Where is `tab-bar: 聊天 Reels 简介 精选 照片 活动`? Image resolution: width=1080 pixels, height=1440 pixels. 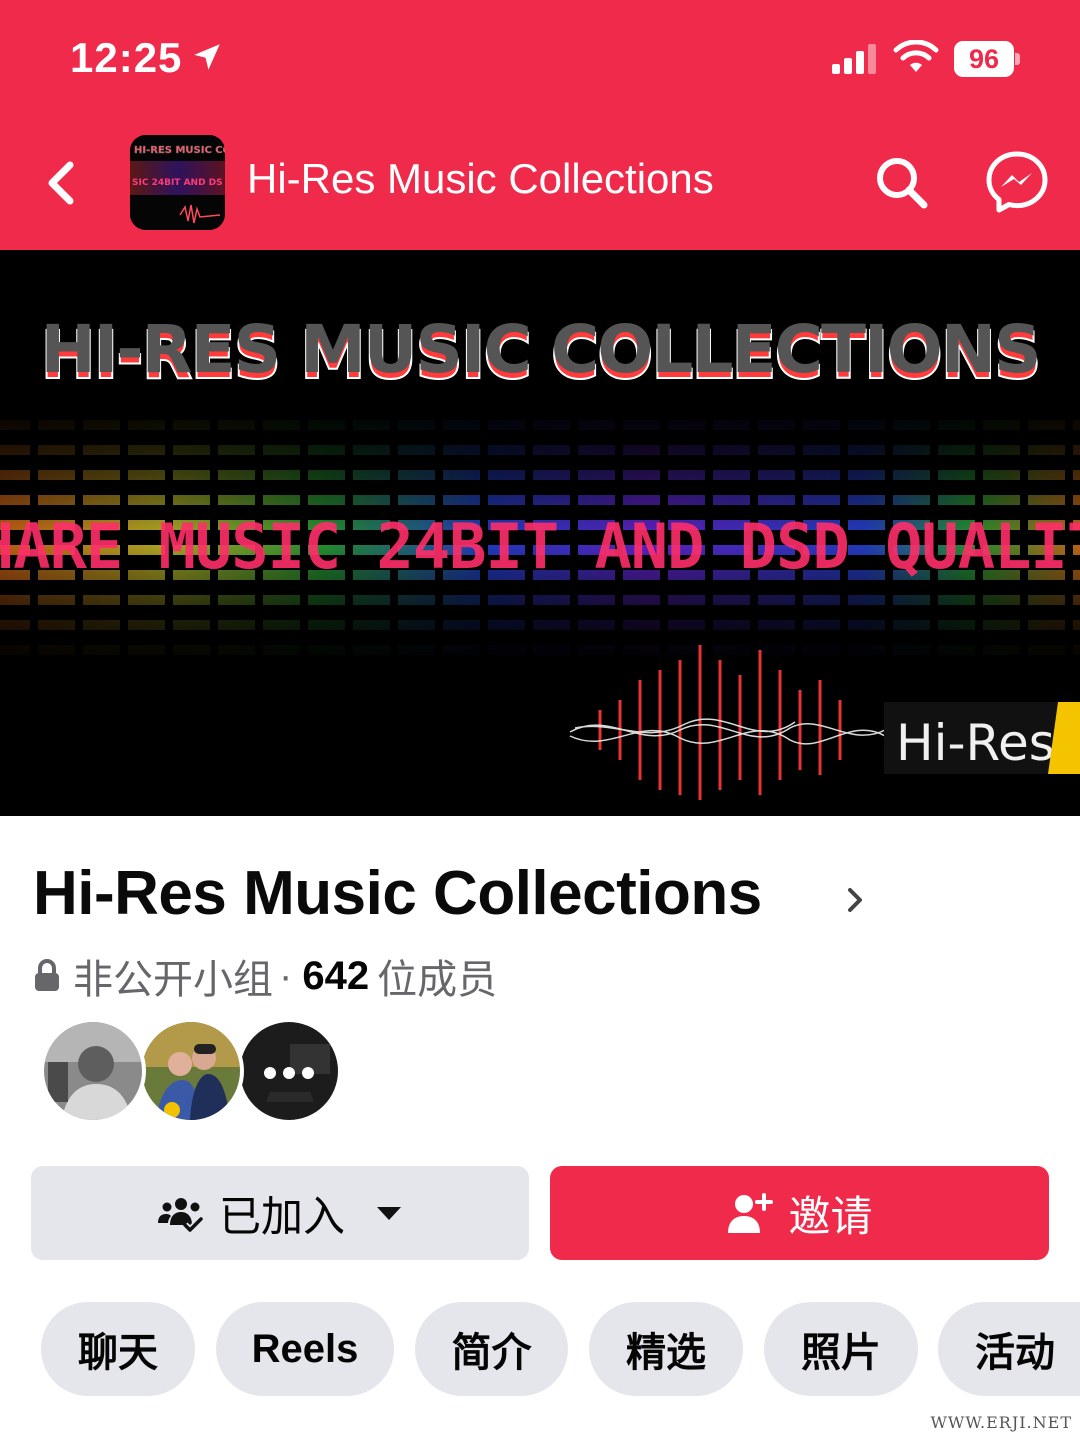 tab-bar: 聊天 Reels 简介 精选 照片 活动 is located at coordinates (540, 1349).